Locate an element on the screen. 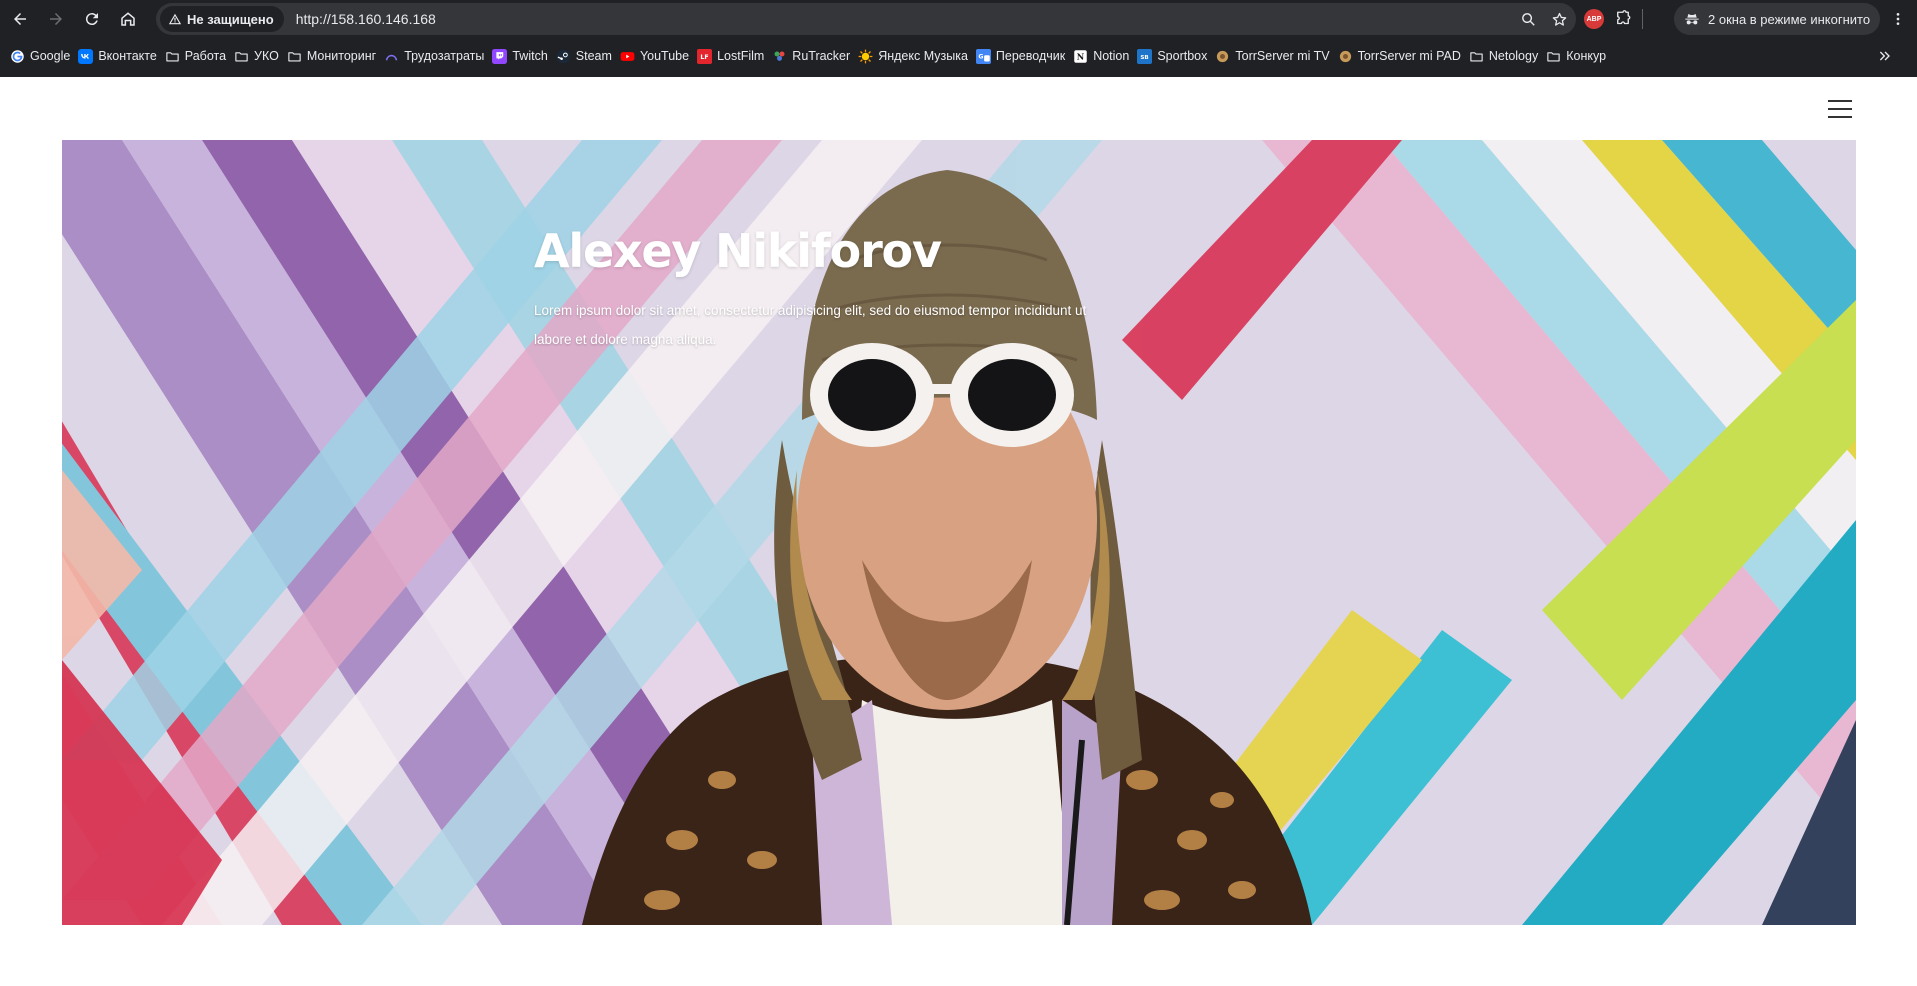  bookmark-0: Google is located at coordinates (44, 56).